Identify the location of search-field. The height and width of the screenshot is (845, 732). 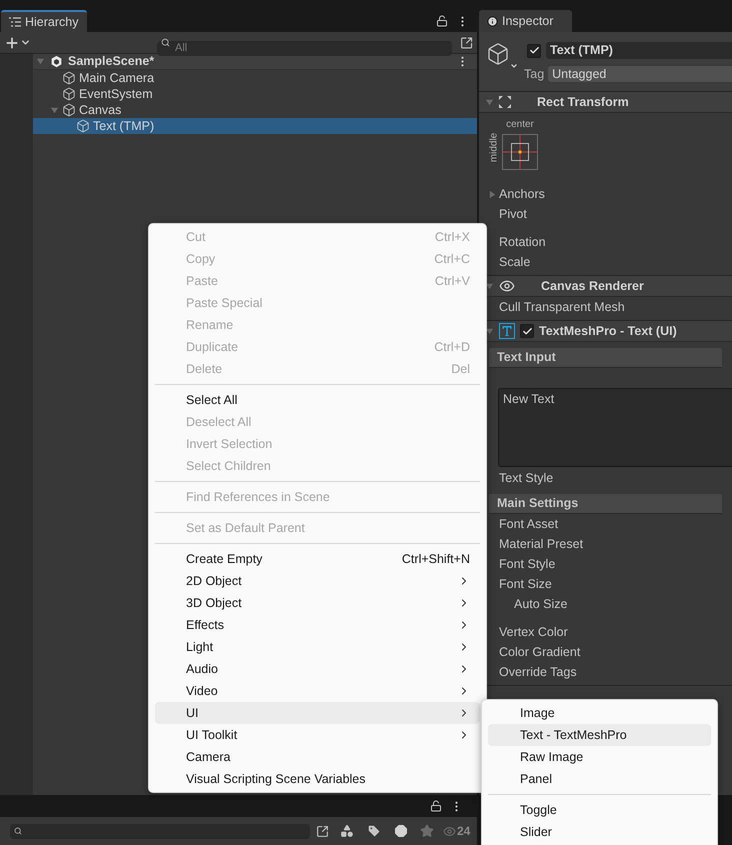
(160, 831).